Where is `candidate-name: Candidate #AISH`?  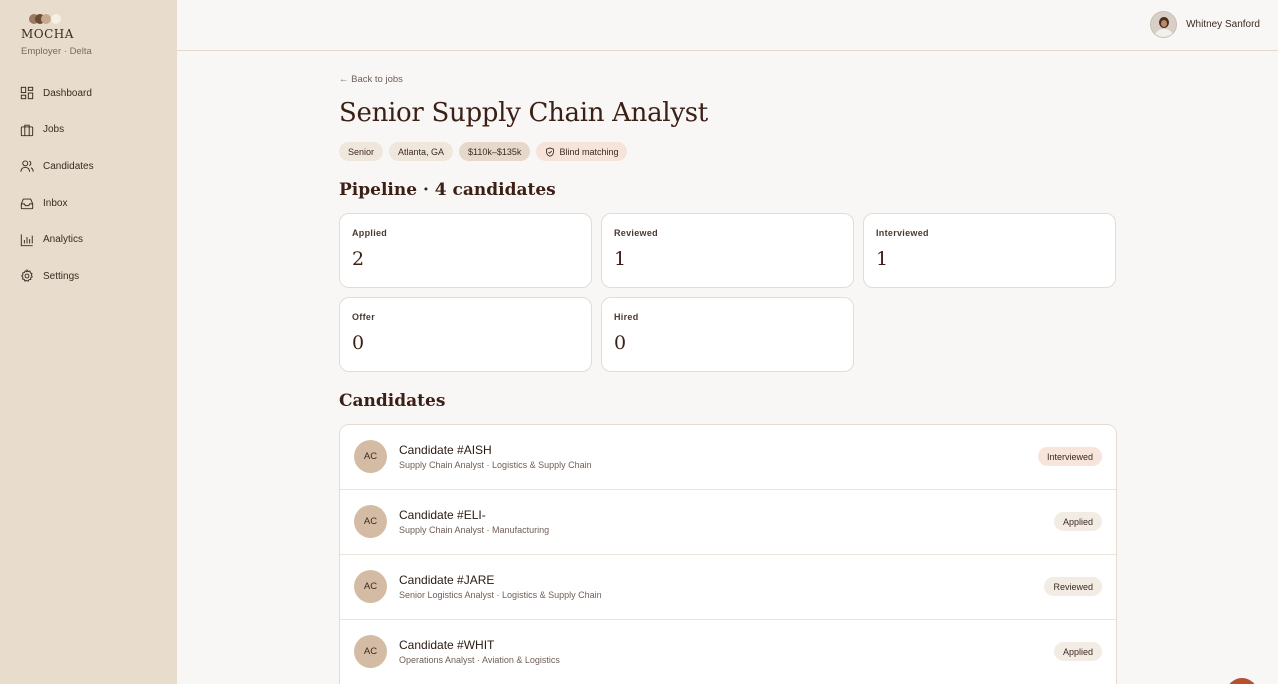 candidate-name: Candidate #AISH is located at coordinates (445, 450).